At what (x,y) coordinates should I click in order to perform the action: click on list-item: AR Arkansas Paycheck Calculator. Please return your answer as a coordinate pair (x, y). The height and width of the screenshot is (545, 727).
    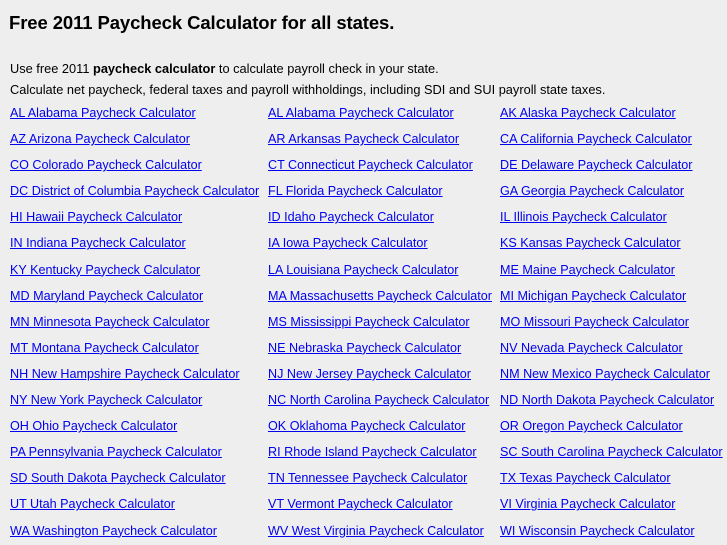
    Looking at the image, I should click on (383, 139).